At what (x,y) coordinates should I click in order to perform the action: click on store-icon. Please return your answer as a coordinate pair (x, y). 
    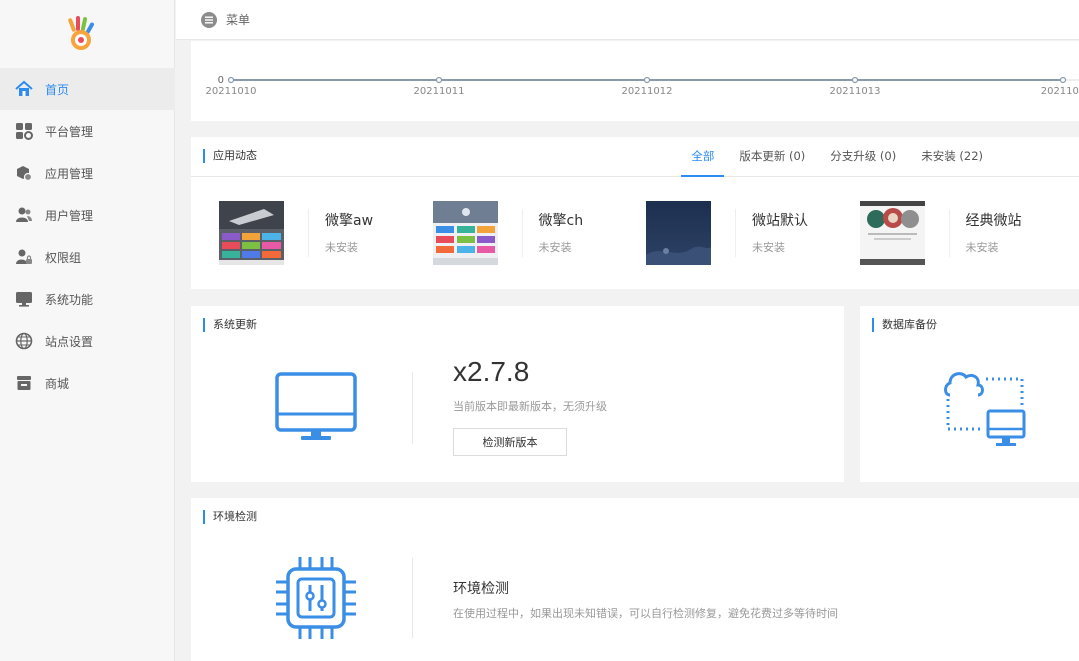
    Looking at the image, I should click on (24, 383).